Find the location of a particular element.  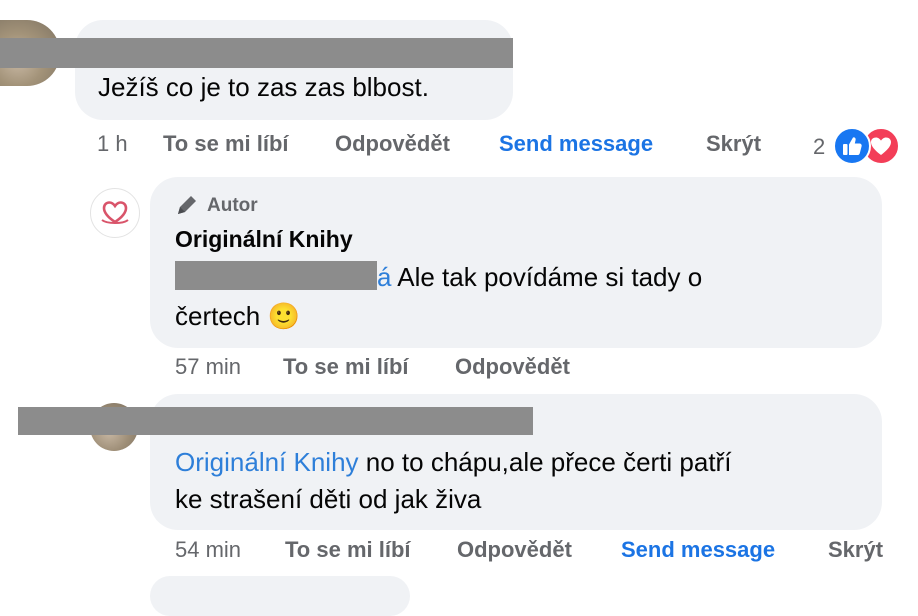

comment-text-line-2: ke strašení děti od jak živa is located at coordinates (328, 499).